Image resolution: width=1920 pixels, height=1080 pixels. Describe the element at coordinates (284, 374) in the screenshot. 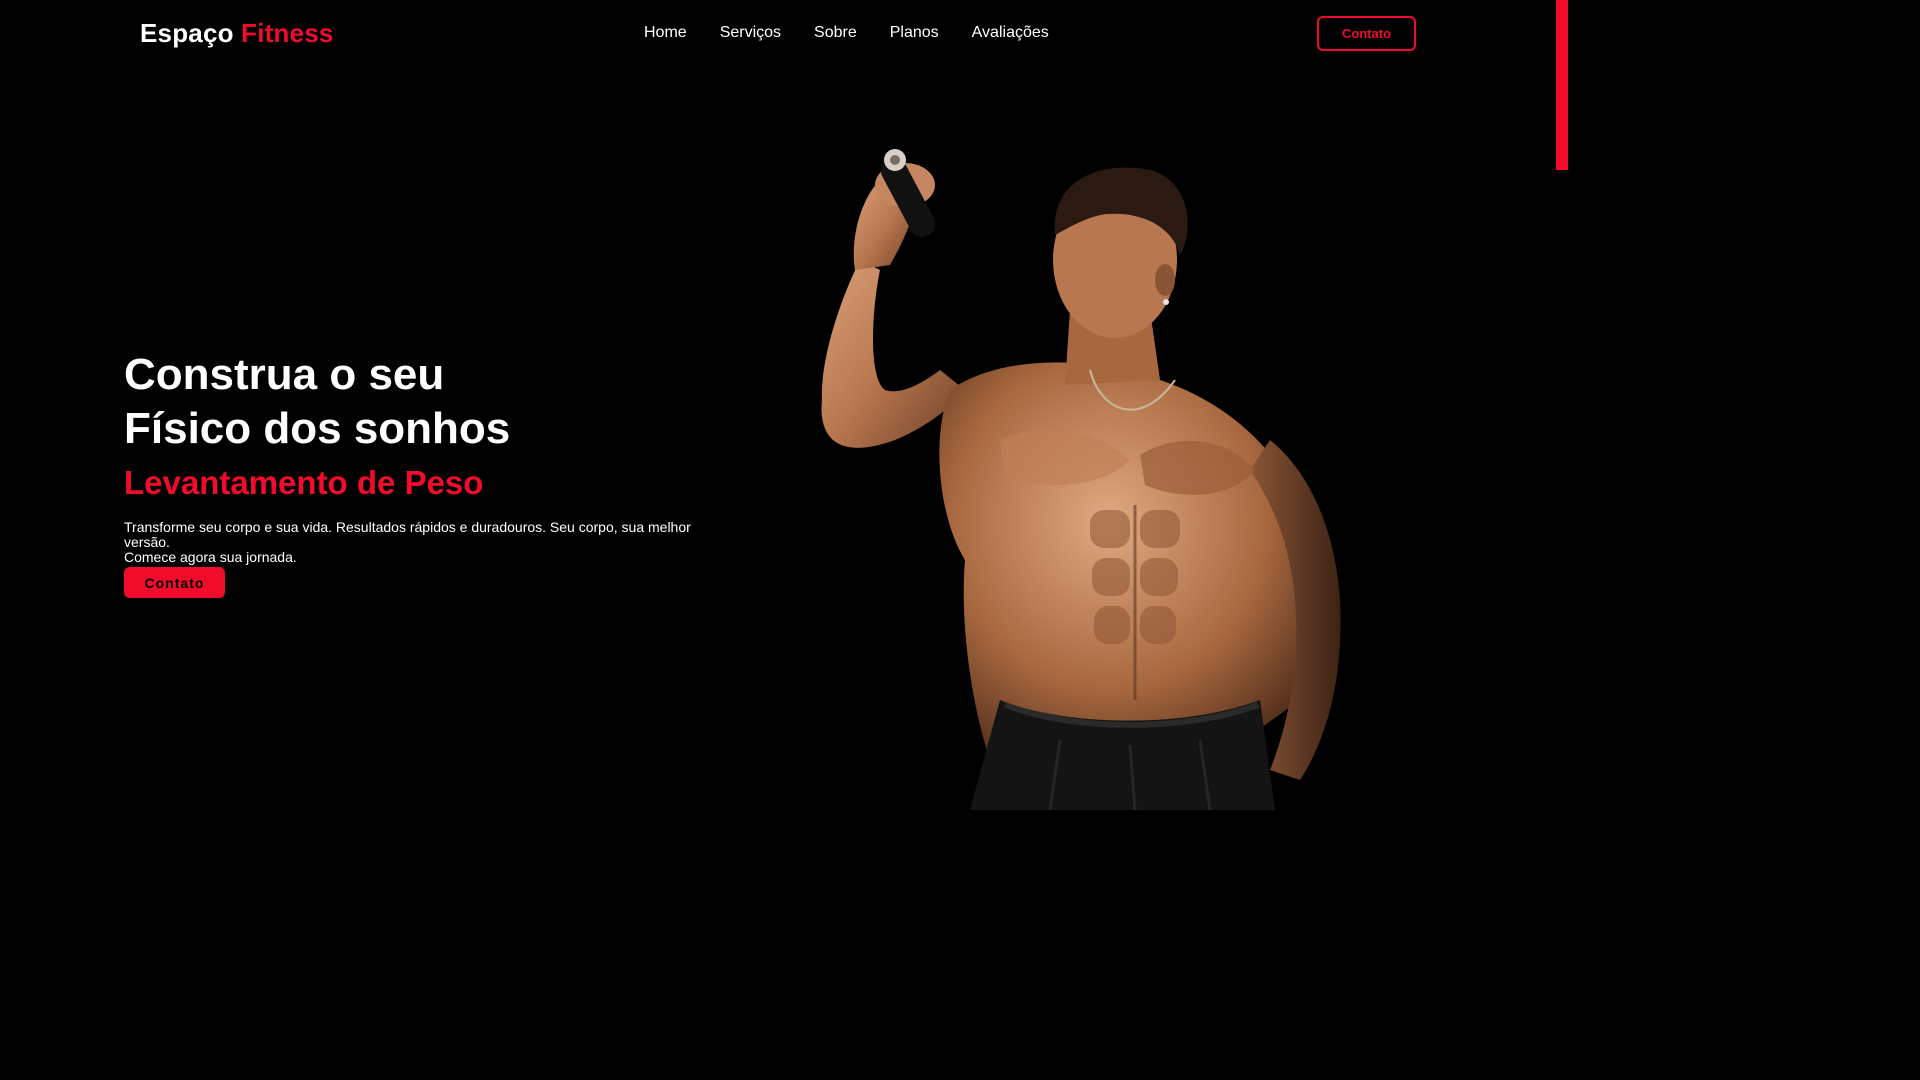

I see `hero-title-line1: Construa o seu` at that location.